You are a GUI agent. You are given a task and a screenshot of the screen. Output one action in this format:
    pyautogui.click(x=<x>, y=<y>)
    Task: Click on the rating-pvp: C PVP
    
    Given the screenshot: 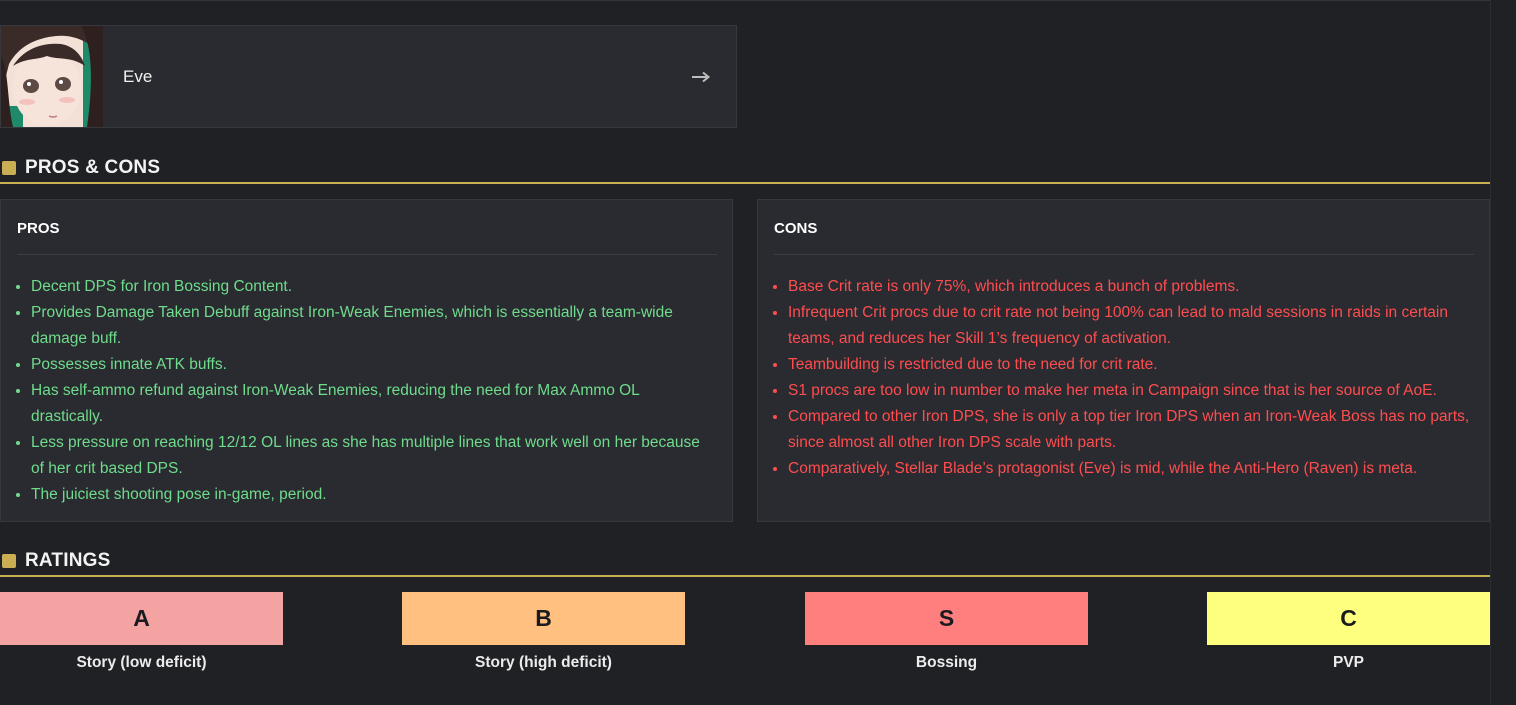 What is the action you would take?
    pyautogui.click(x=1348, y=632)
    